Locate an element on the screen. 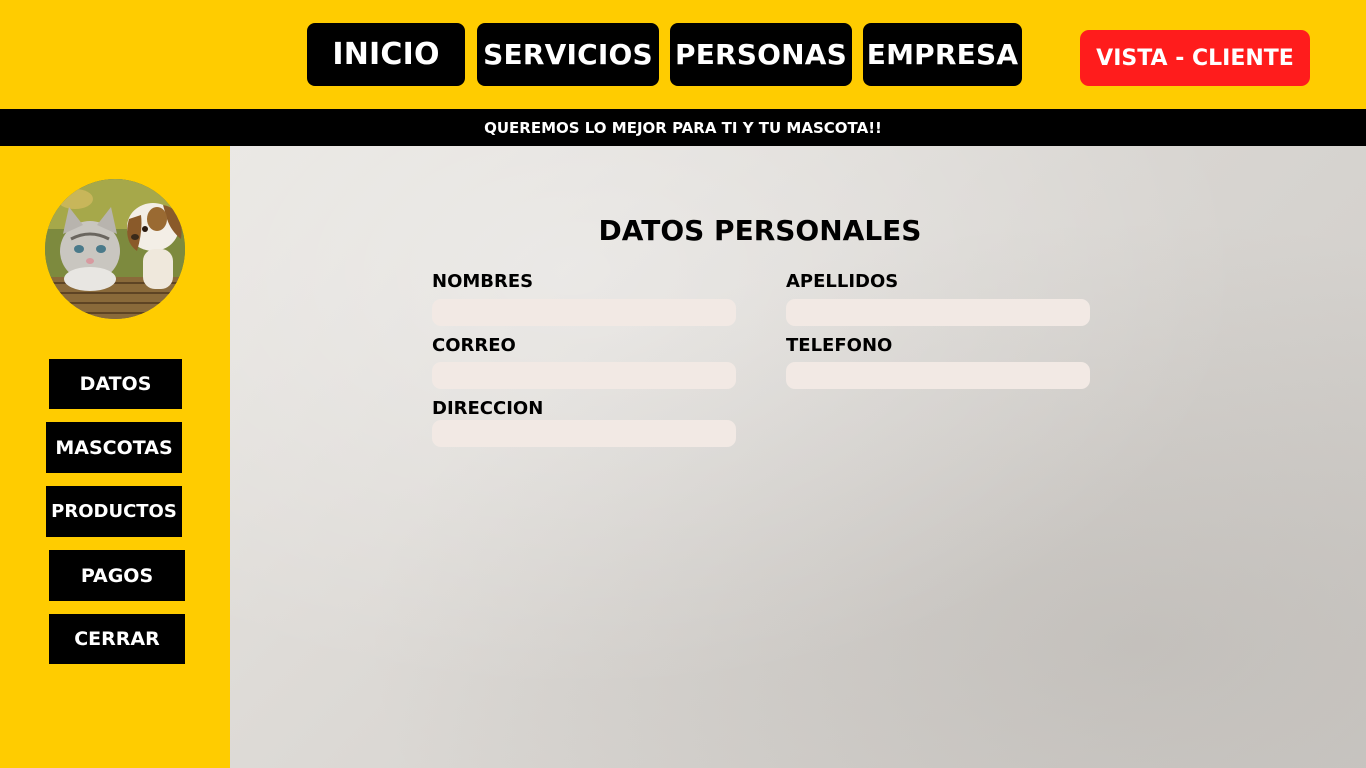 The width and height of the screenshot is (1366, 768). nombres-label: NOMBRES is located at coordinates (483, 281).